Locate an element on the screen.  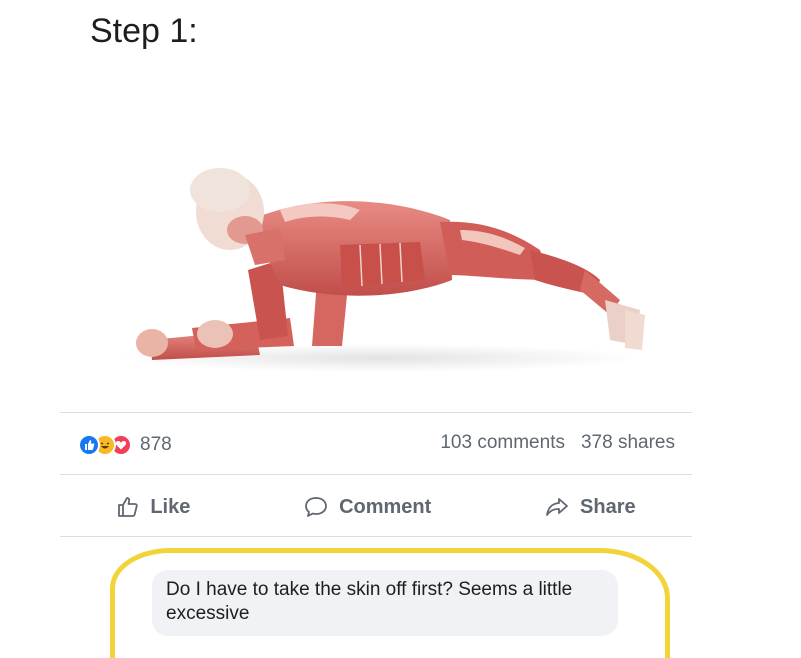
post-actions-bar: Like Comment Share is located at coordinates (376, 507).